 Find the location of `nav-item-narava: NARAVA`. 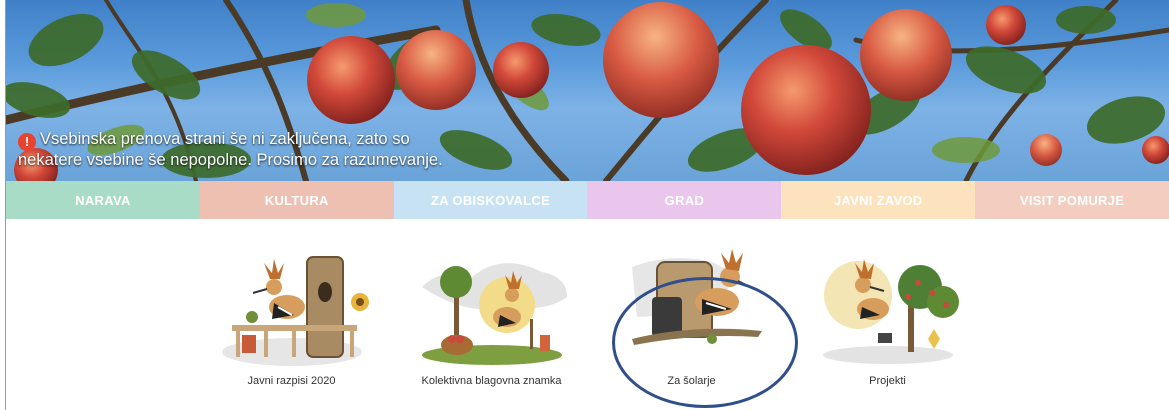

nav-item-narava: NARAVA is located at coordinates (103, 200).